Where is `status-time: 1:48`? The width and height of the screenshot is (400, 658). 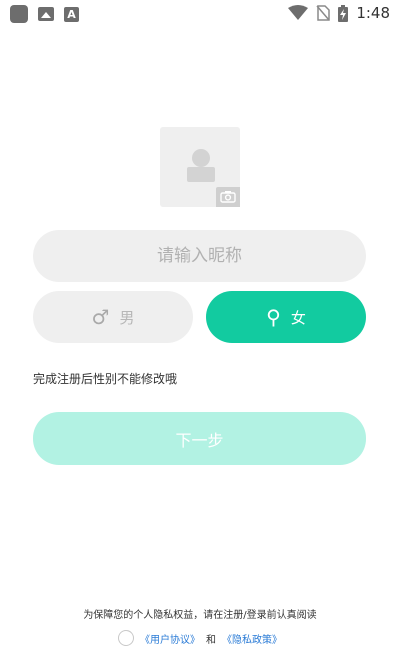
status-time: 1:48 is located at coordinates (373, 13).